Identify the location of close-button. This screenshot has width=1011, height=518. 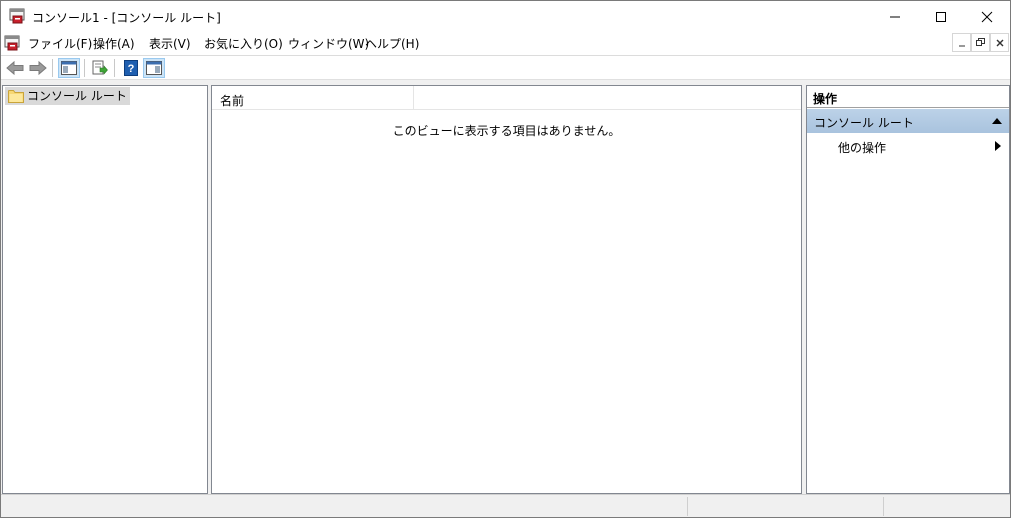
(987, 16).